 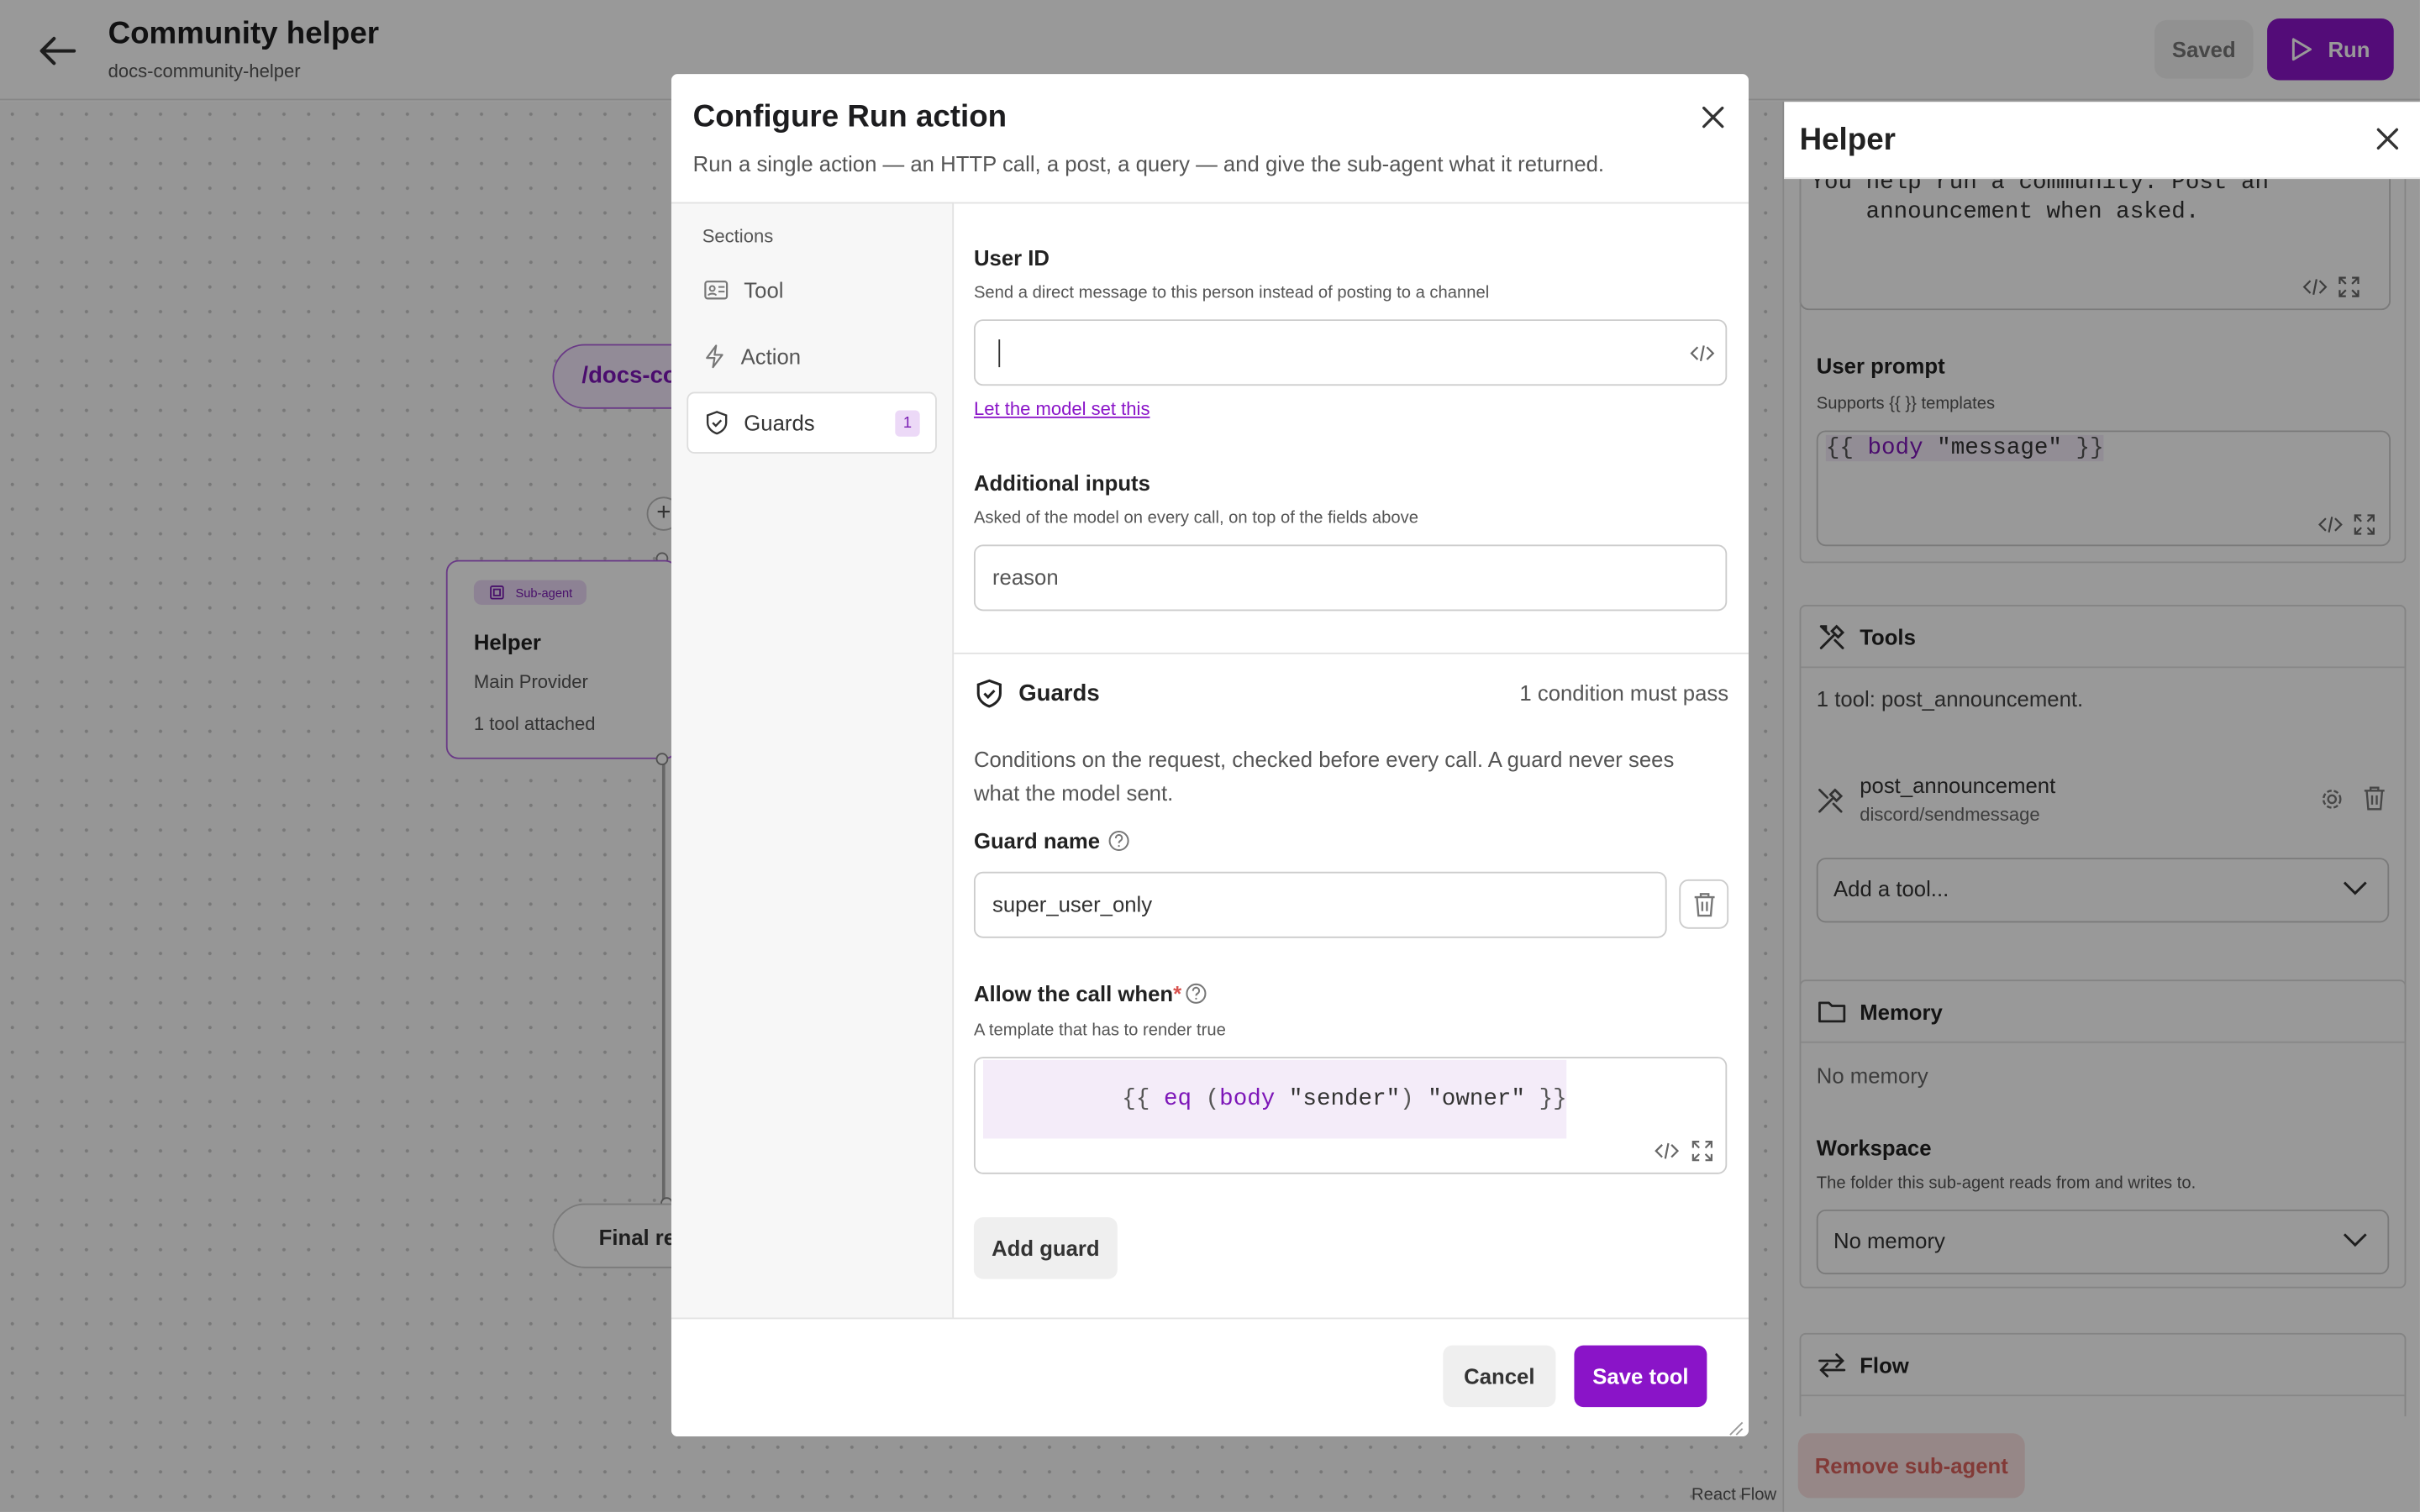 I want to click on tpl-string-sender: "sender", so click(x=1345, y=1099).